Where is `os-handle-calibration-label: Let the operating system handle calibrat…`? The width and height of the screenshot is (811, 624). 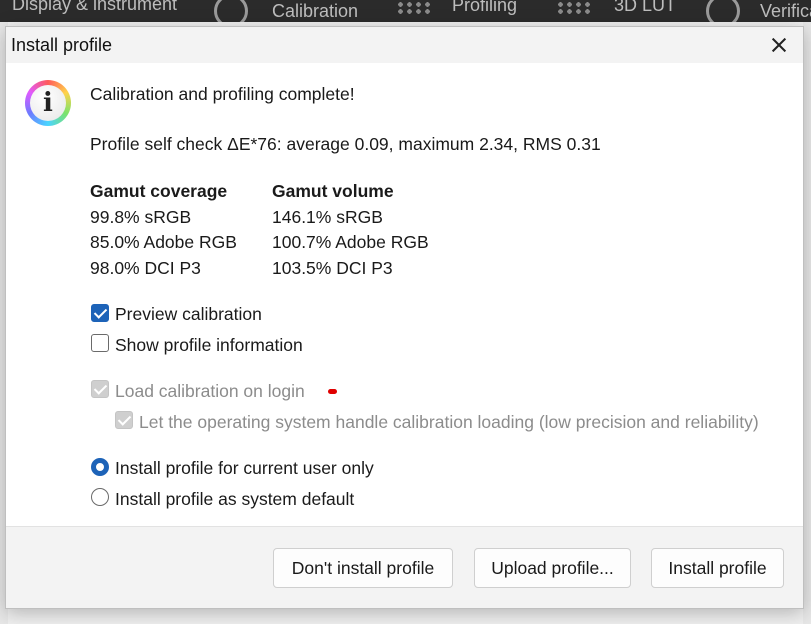 os-handle-calibration-label: Let the operating system handle calibrat… is located at coordinates (449, 422).